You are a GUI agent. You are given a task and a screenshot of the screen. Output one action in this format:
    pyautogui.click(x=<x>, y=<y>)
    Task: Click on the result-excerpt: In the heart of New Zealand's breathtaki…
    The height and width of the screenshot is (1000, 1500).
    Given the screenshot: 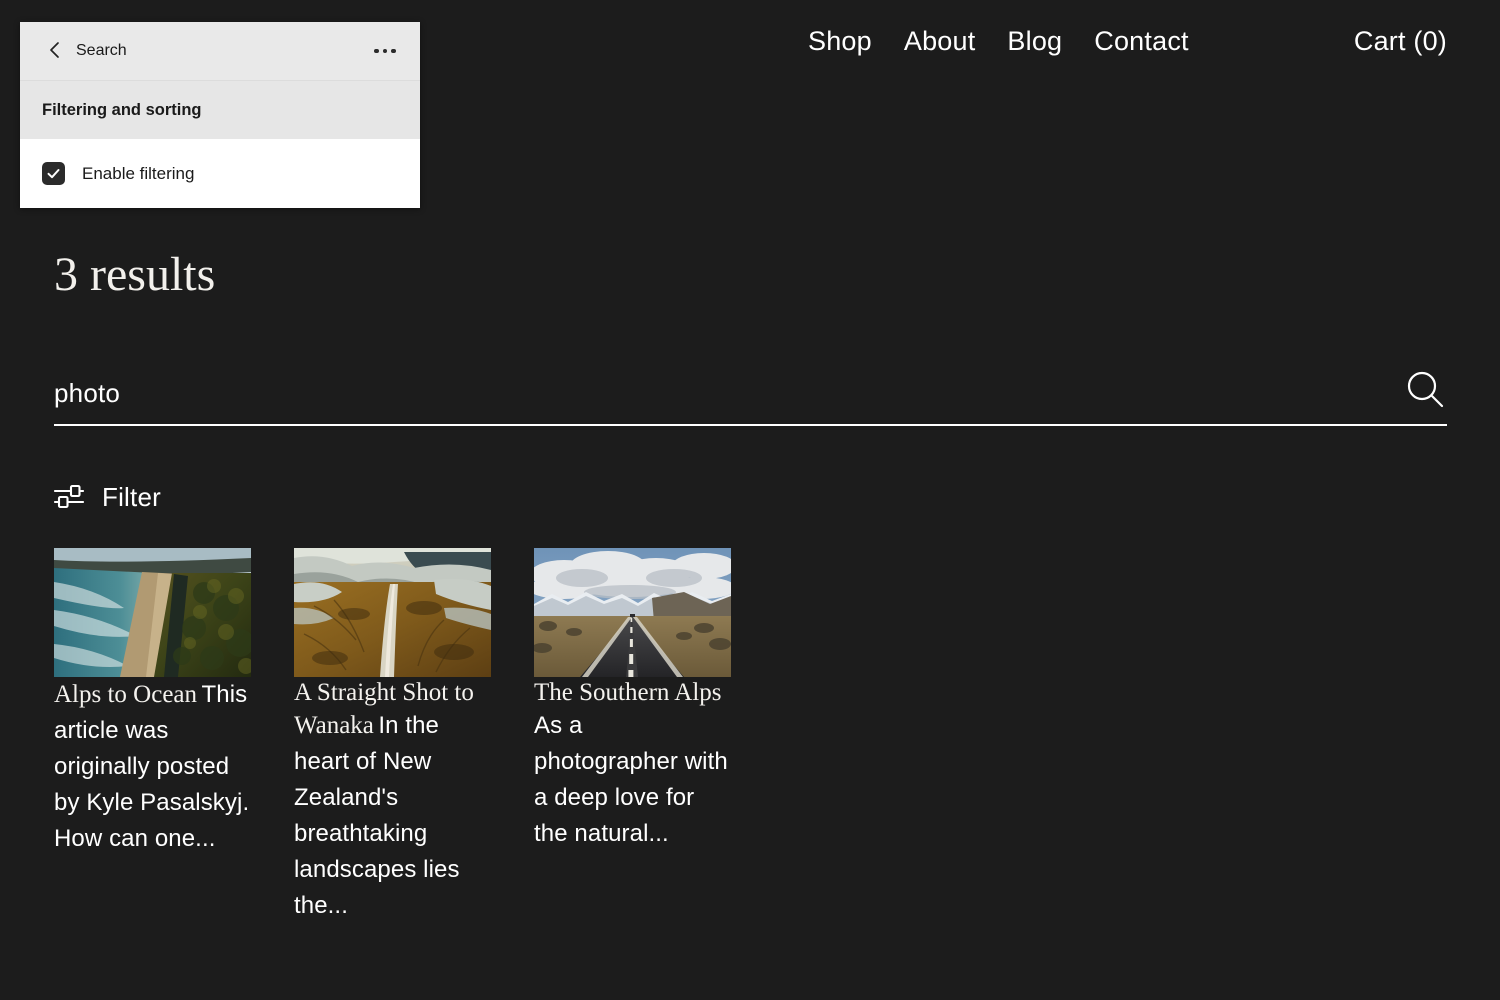 What is the action you would take?
    pyautogui.click(x=377, y=815)
    